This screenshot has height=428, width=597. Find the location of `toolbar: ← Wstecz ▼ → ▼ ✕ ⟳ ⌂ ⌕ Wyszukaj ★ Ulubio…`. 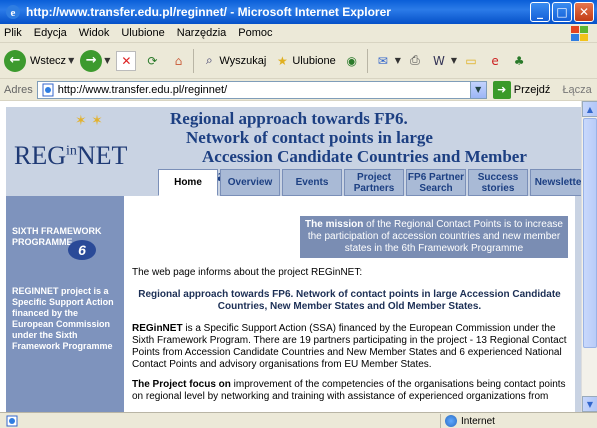

toolbar: ← Wstecz ▼ → ▼ ✕ ⟳ ⌂ ⌕ Wyszukaj ★ Ulubio… is located at coordinates (298, 61).